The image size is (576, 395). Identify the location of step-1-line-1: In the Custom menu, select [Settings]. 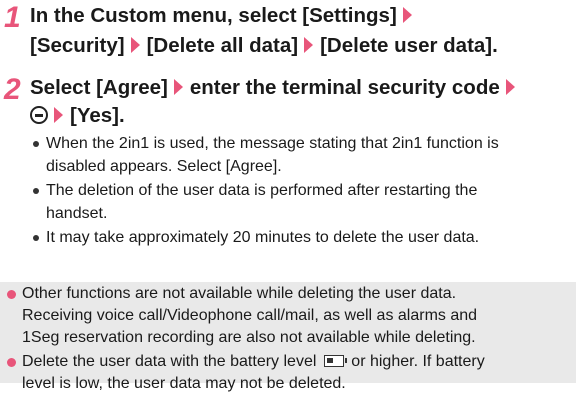
(224, 16).